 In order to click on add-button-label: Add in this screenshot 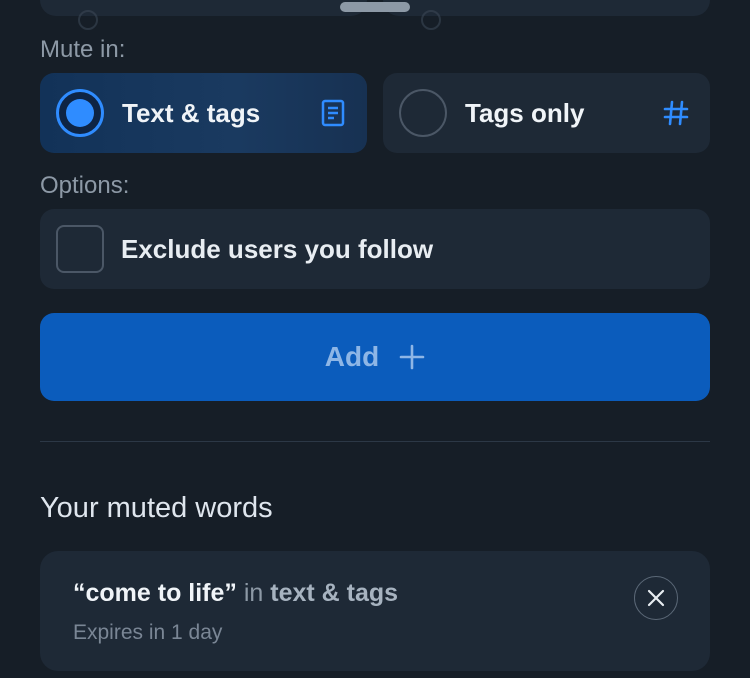, I will do `click(352, 356)`.